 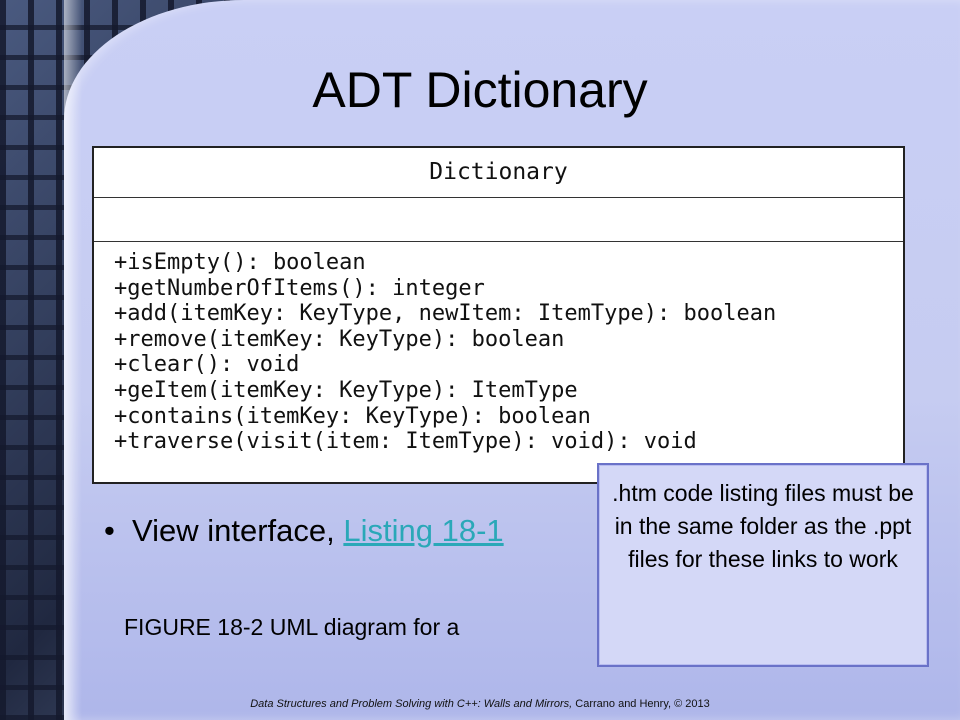 What do you see at coordinates (498, 220) in the screenshot?
I see `uml-attributes-section` at bounding box center [498, 220].